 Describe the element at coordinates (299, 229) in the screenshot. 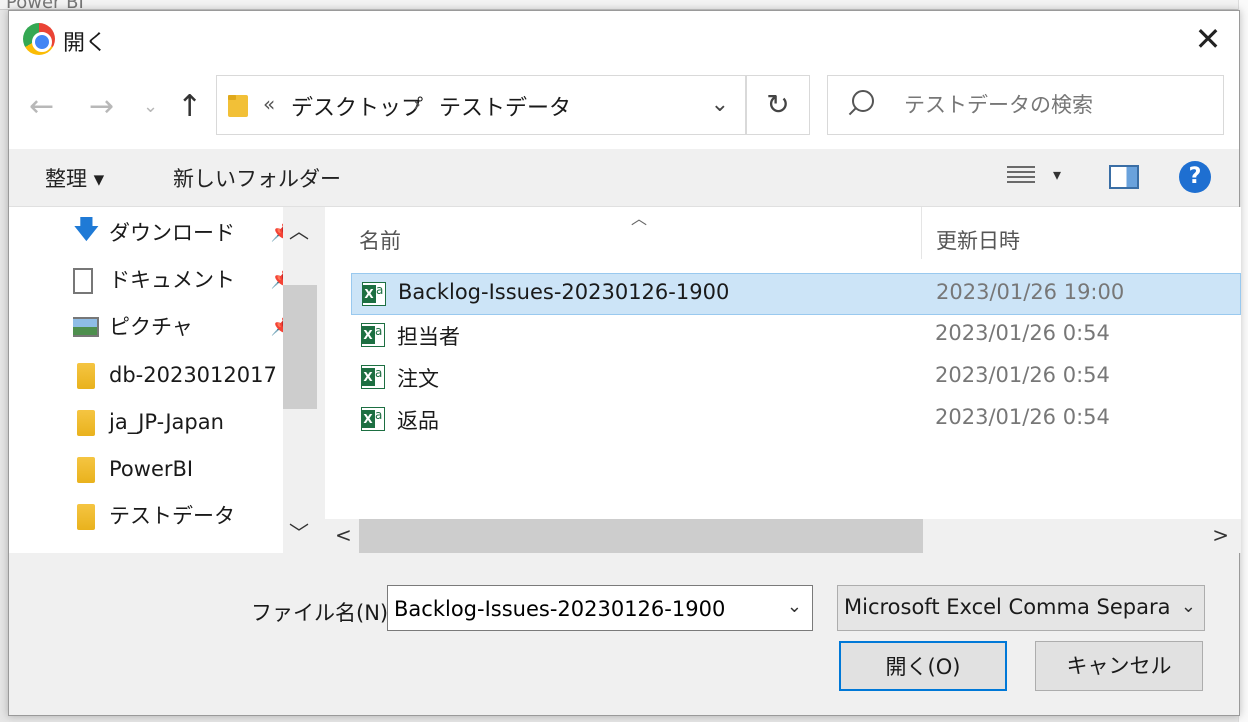

I see `scroll-up-icon: ︿` at that location.